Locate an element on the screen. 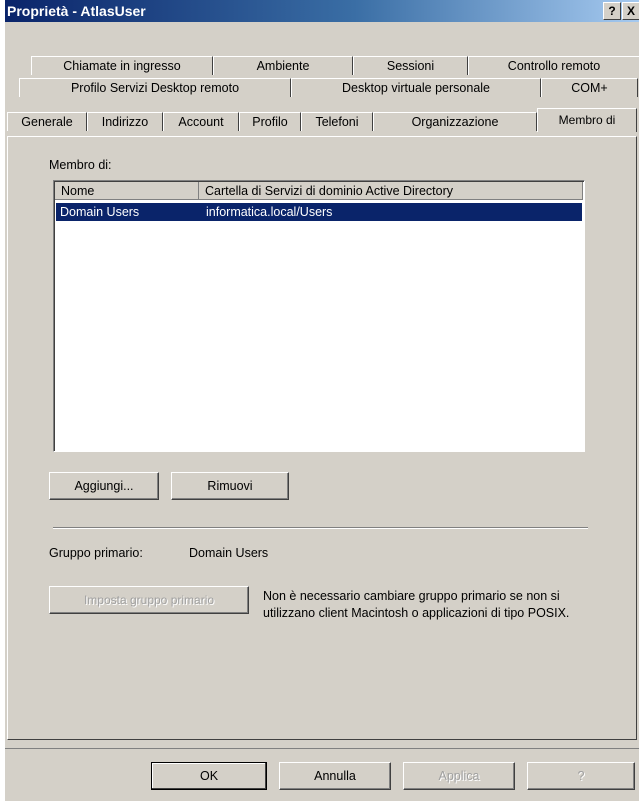 The height and width of the screenshot is (801, 639). tab-profilo-servizi-desktop-remoto: Profilo Servizi Desktop remoto is located at coordinates (155, 87).